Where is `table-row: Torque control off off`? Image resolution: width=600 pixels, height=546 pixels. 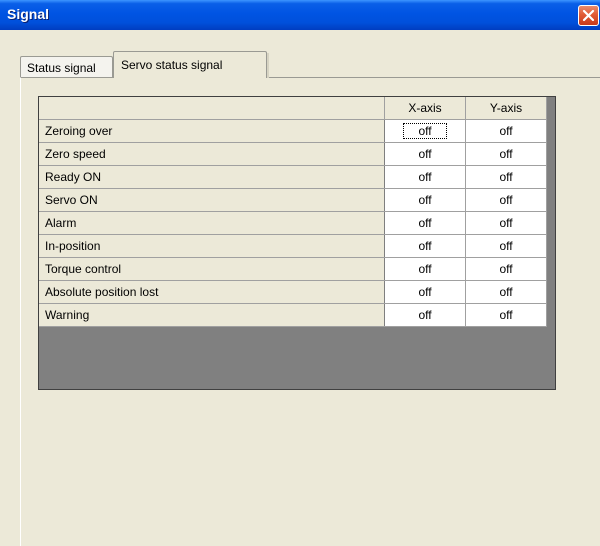
table-row: Torque control off off is located at coordinates (293, 269).